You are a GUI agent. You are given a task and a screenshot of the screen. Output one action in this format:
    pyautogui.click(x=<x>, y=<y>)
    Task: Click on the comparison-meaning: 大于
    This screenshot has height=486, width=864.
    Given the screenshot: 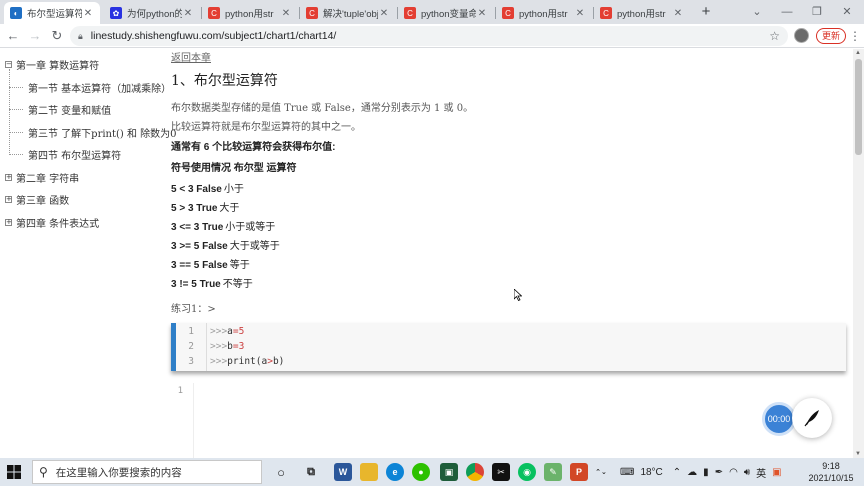 What is the action you would take?
    pyautogui.click(x=229, y=208)
    